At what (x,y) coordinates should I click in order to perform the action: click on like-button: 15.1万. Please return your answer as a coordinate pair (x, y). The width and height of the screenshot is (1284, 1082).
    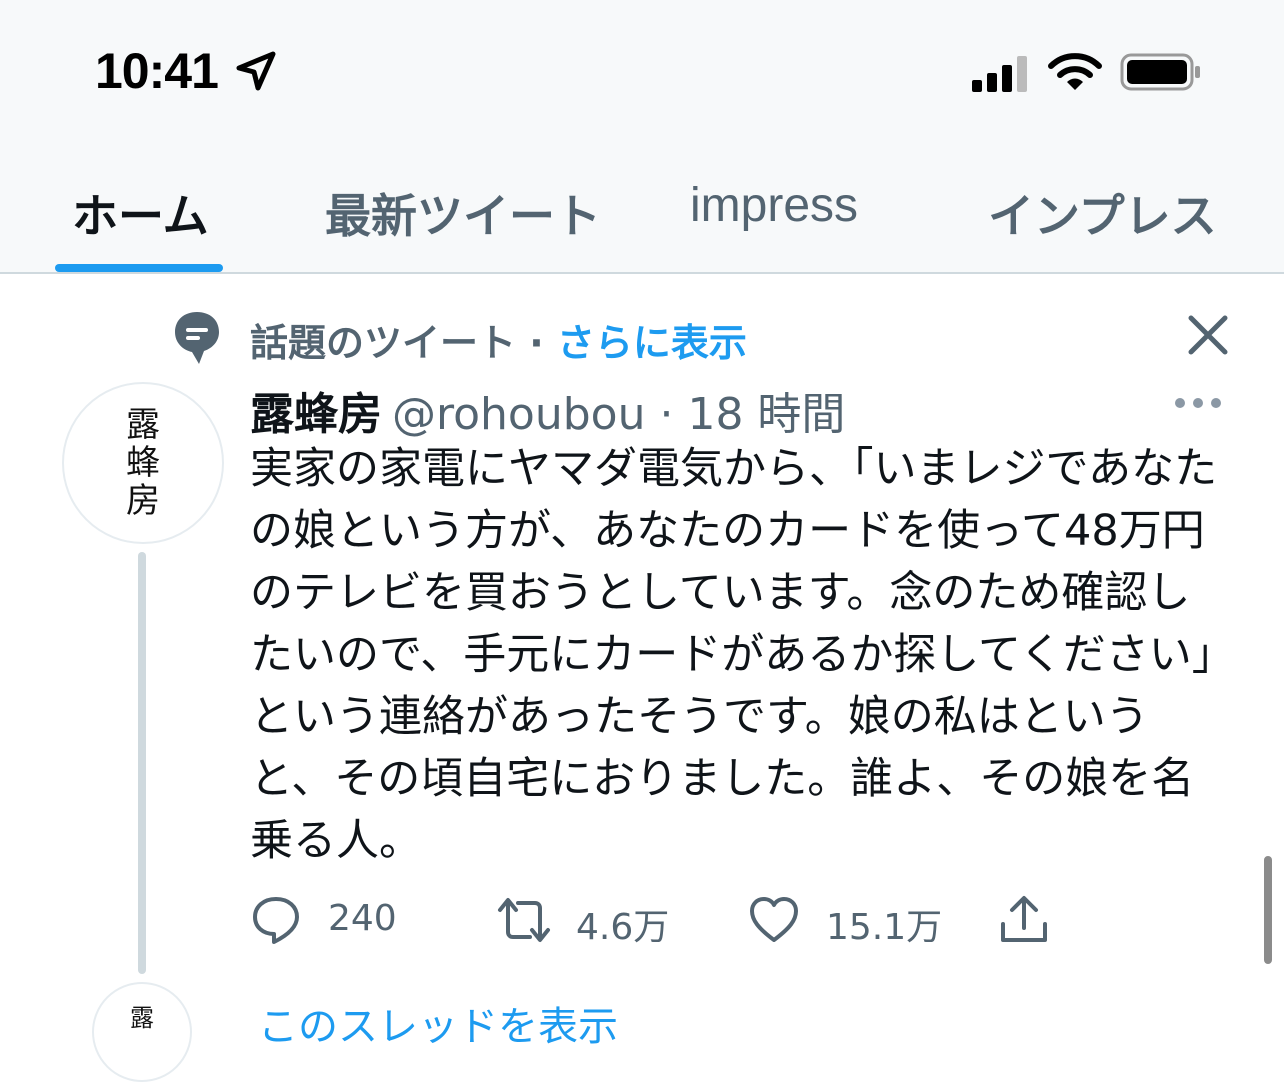
    Looking at the image, I should click on (848, 920).